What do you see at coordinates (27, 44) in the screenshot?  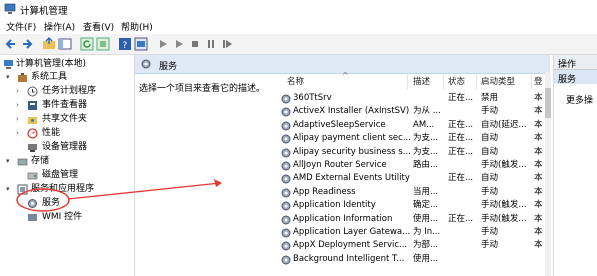 I see `forward-icon` at bounding box center [27, 44].